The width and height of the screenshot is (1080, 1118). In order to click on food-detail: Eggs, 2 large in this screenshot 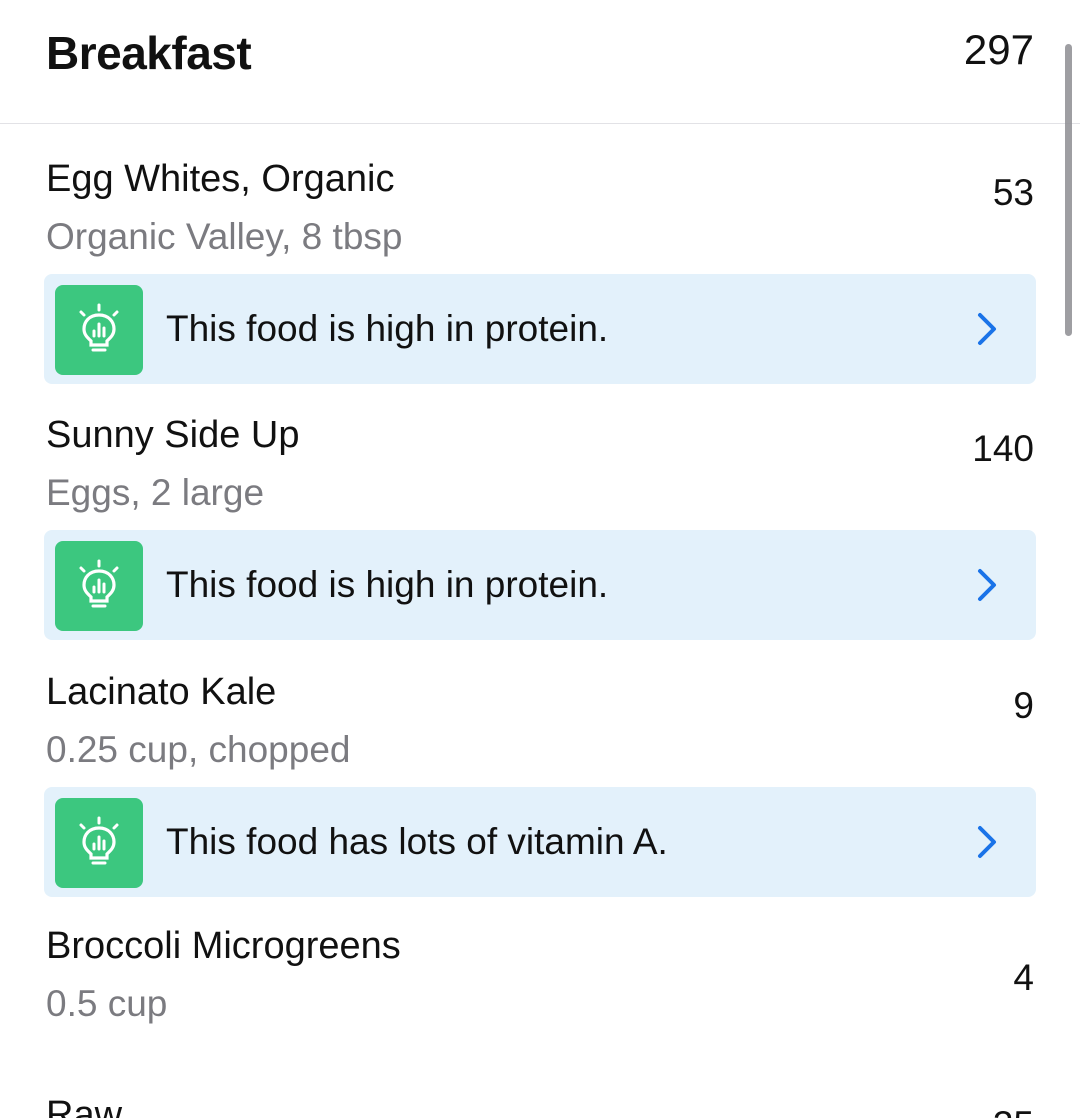, I will do `click(155, 492)`.